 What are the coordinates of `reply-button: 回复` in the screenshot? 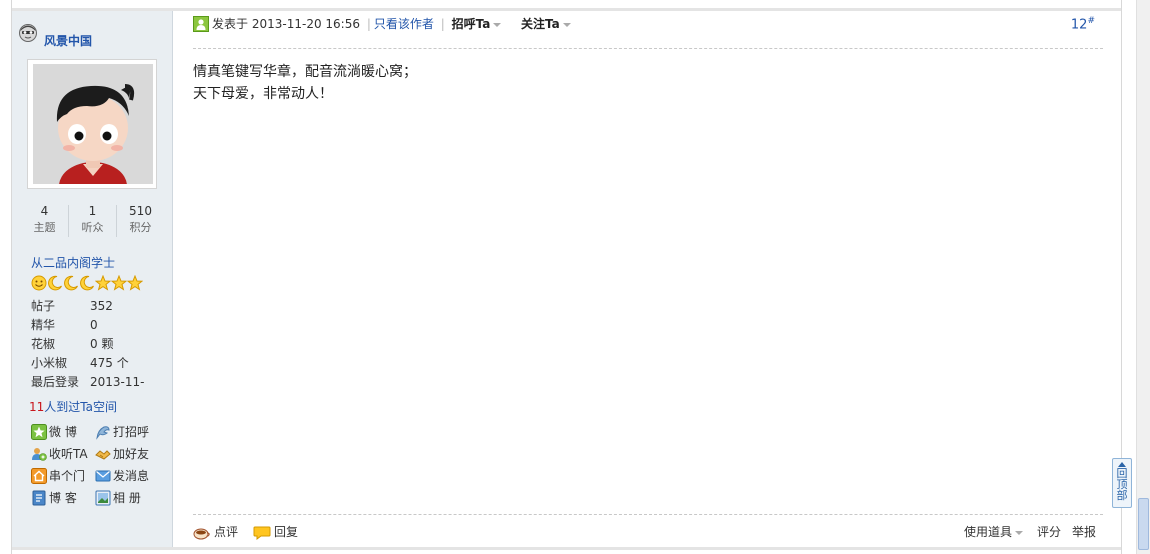 It's located at (275, 532).